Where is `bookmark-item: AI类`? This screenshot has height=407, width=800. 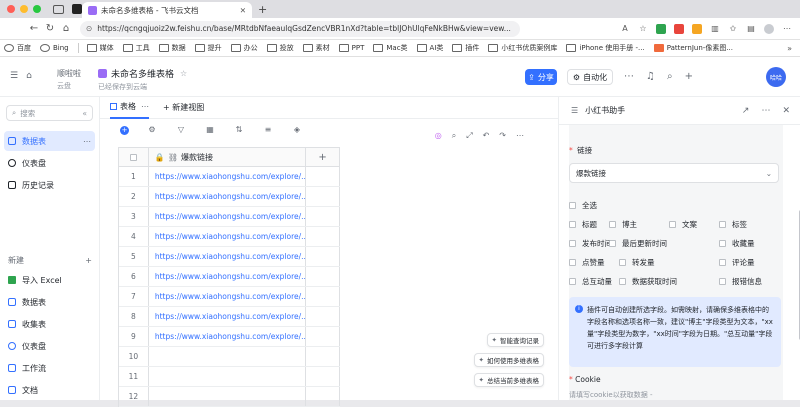
bookmark-item: AI类 is located at coordinates (429, 48).